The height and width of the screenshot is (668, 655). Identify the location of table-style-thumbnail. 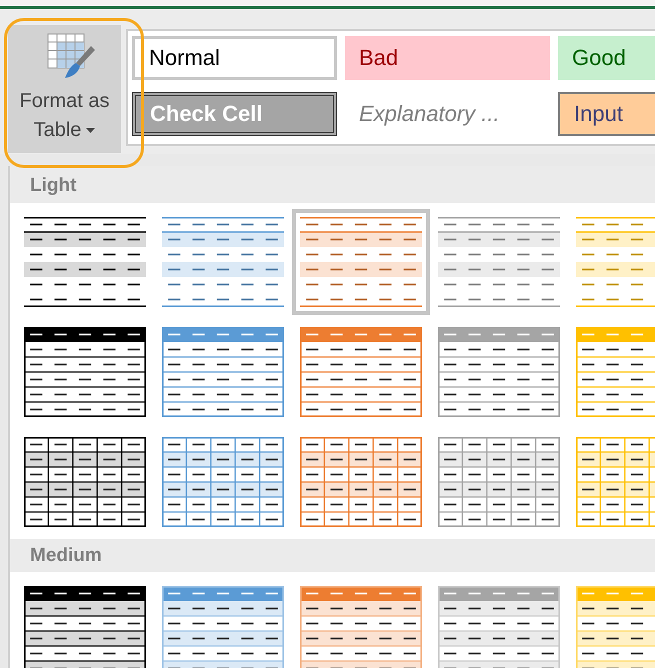
(361, 262).